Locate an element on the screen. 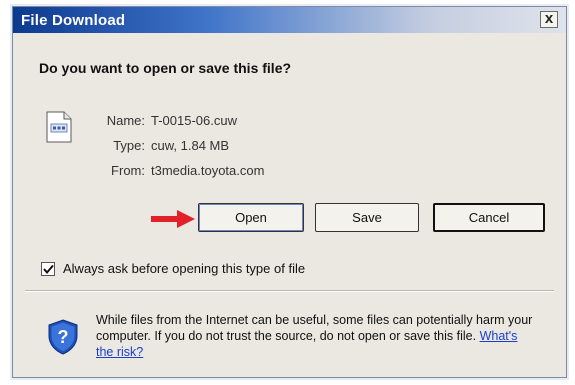 Image resolution: width=575 pixels, height=385 pixels. always-ask-checkbox is located at coordinates (48, 269).